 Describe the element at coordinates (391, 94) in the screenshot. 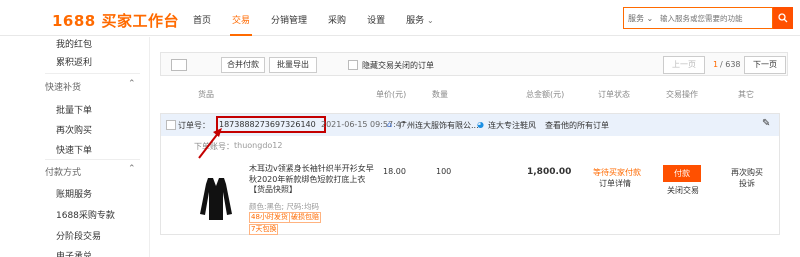

I see `col-unit-price: 单价(元)` at that location.